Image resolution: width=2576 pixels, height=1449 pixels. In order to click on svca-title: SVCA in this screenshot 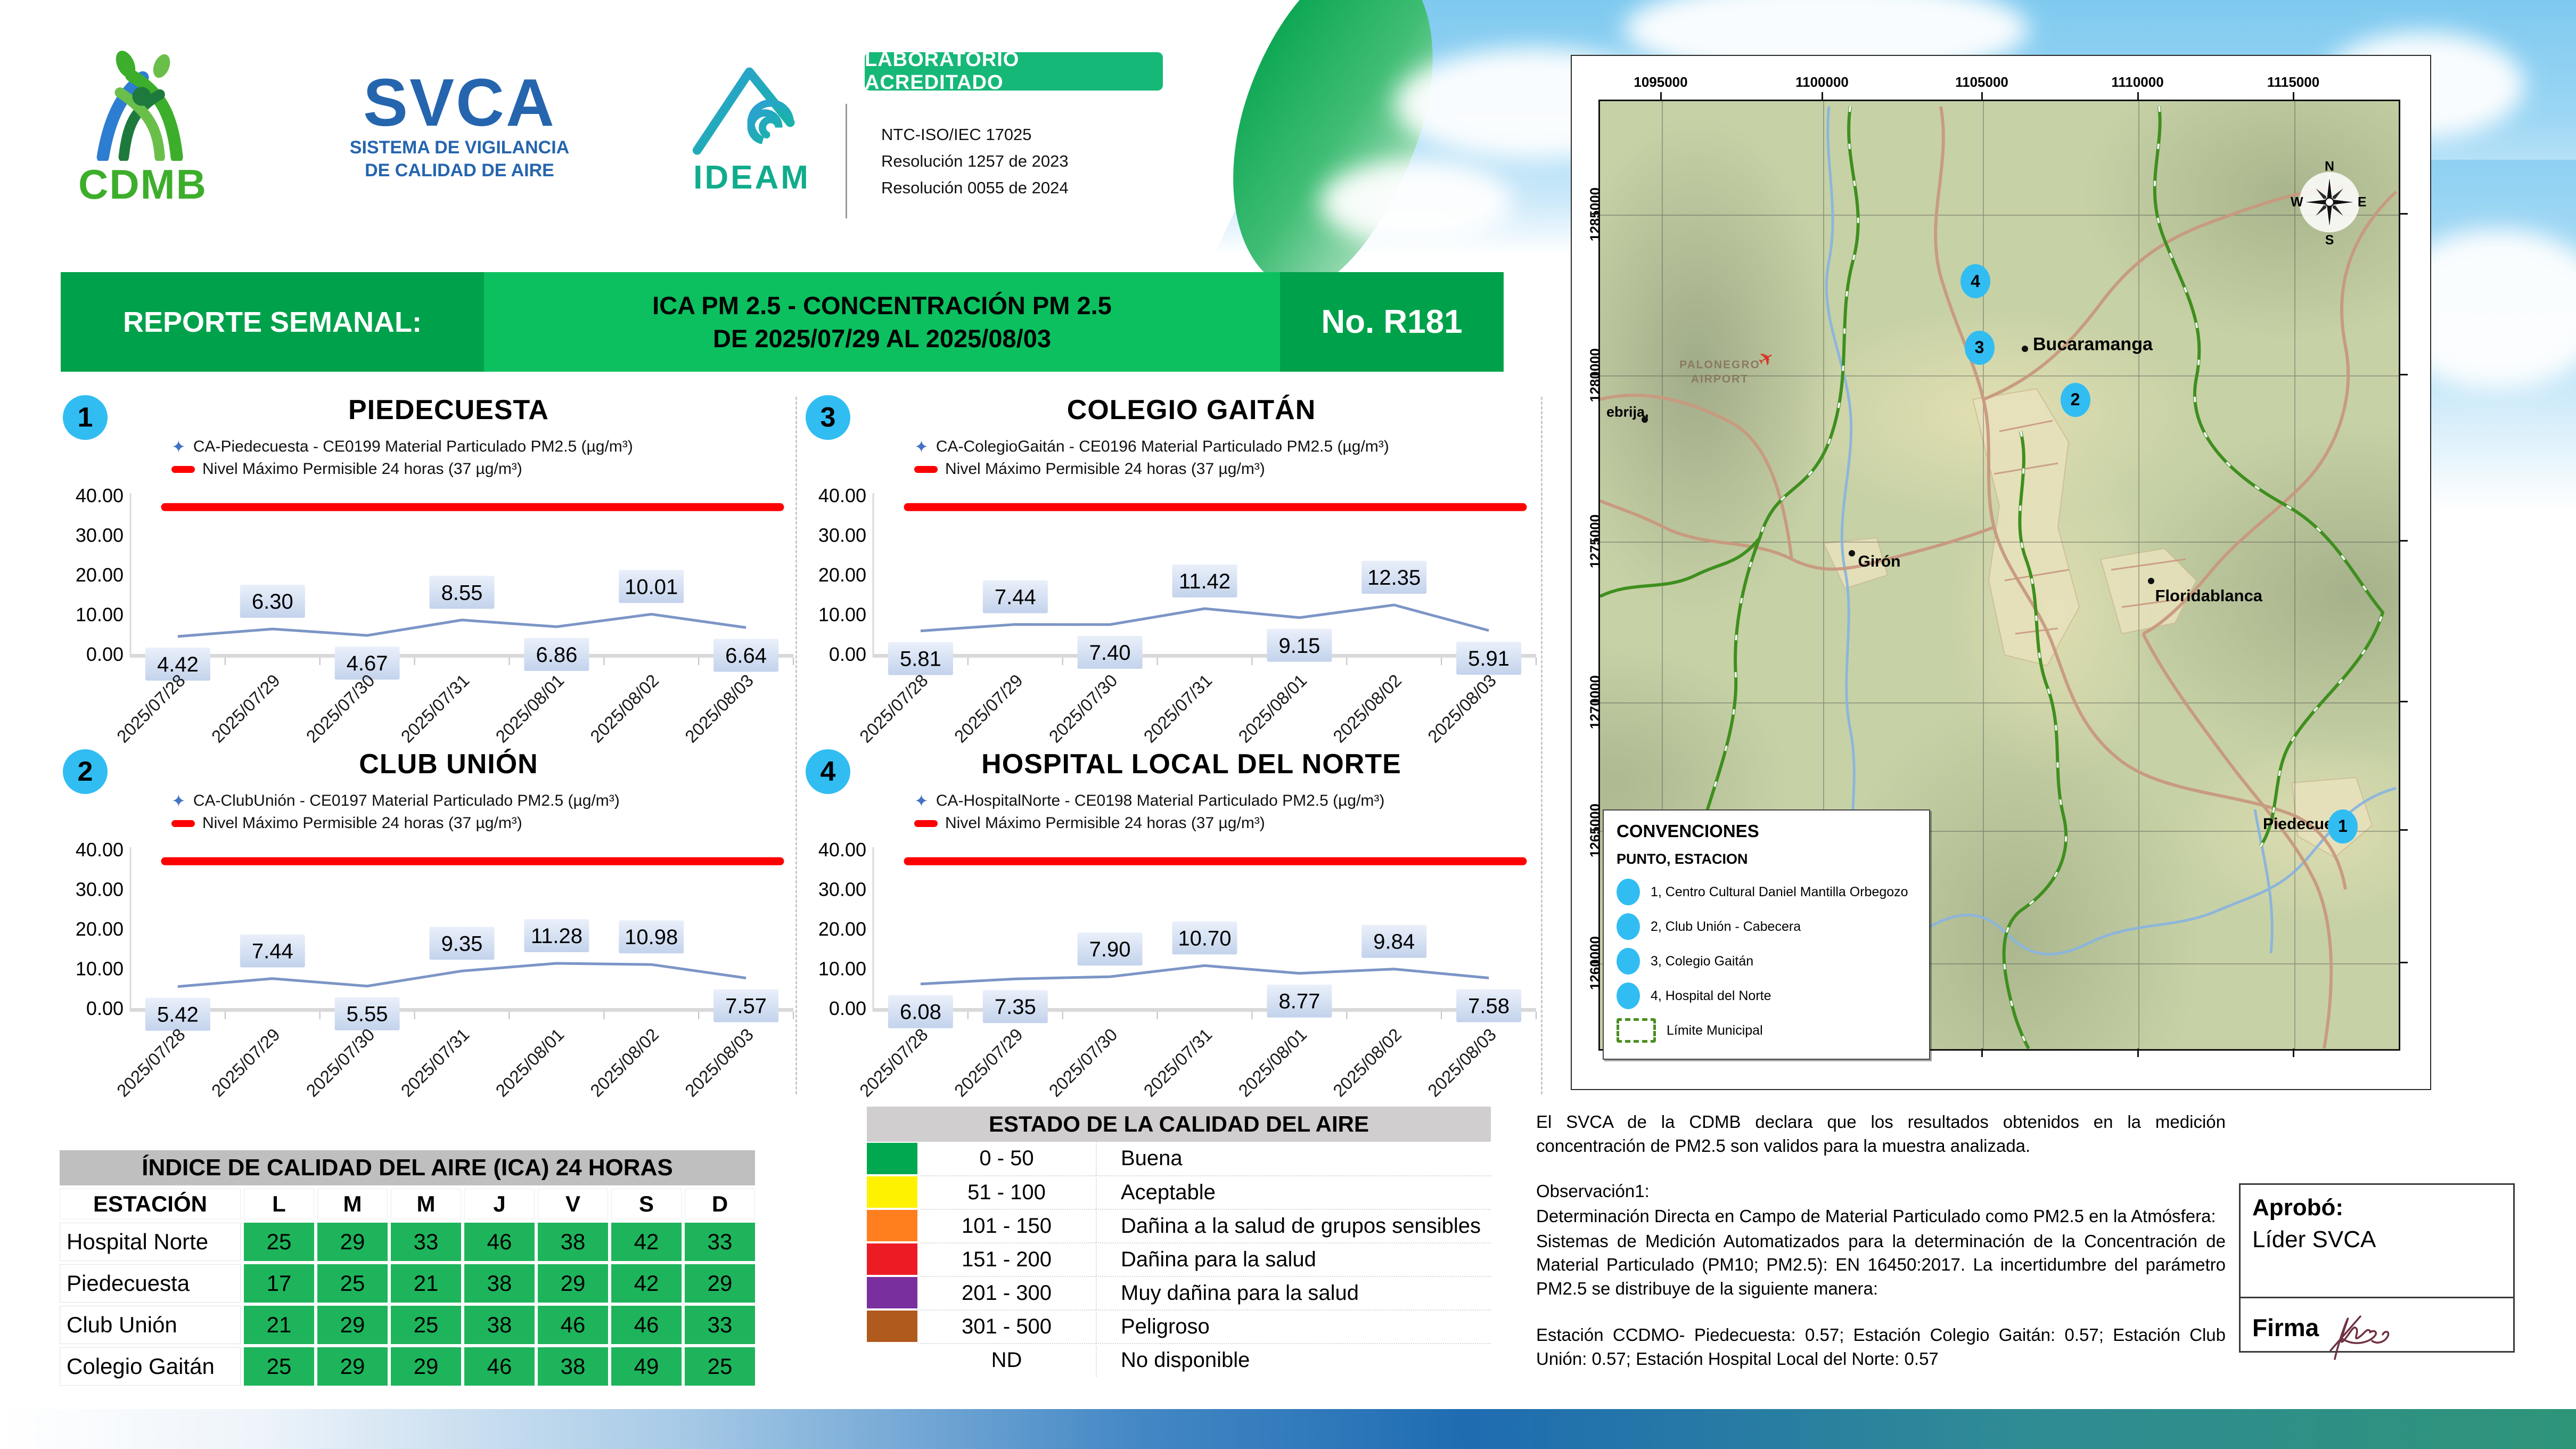, I will do `click(459, 102)`.